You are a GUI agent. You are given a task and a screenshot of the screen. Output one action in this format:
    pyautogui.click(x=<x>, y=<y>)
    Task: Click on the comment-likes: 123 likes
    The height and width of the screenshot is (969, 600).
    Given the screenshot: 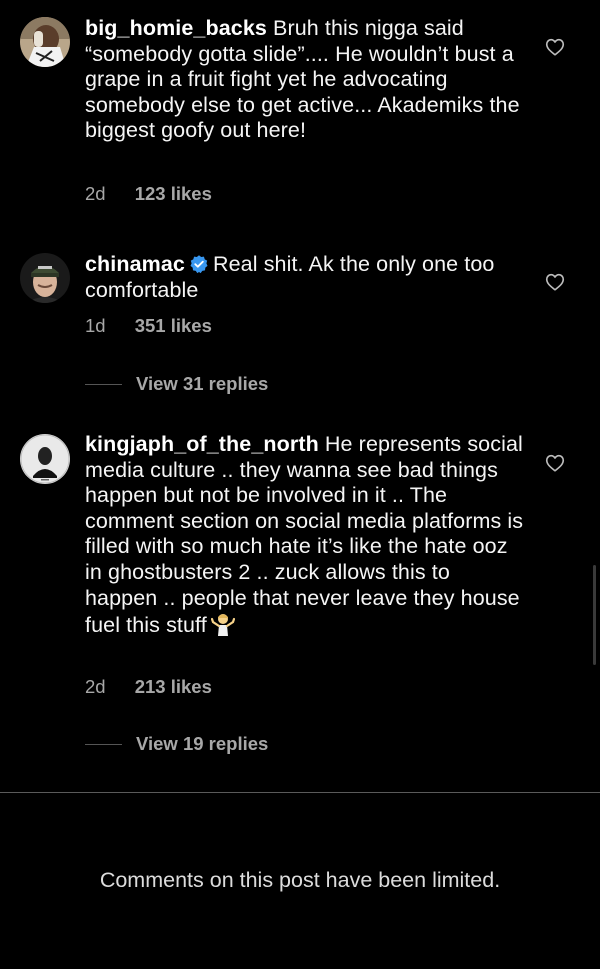 What is the action you would take?
    pyautogui.click(x=173, y=193)
    